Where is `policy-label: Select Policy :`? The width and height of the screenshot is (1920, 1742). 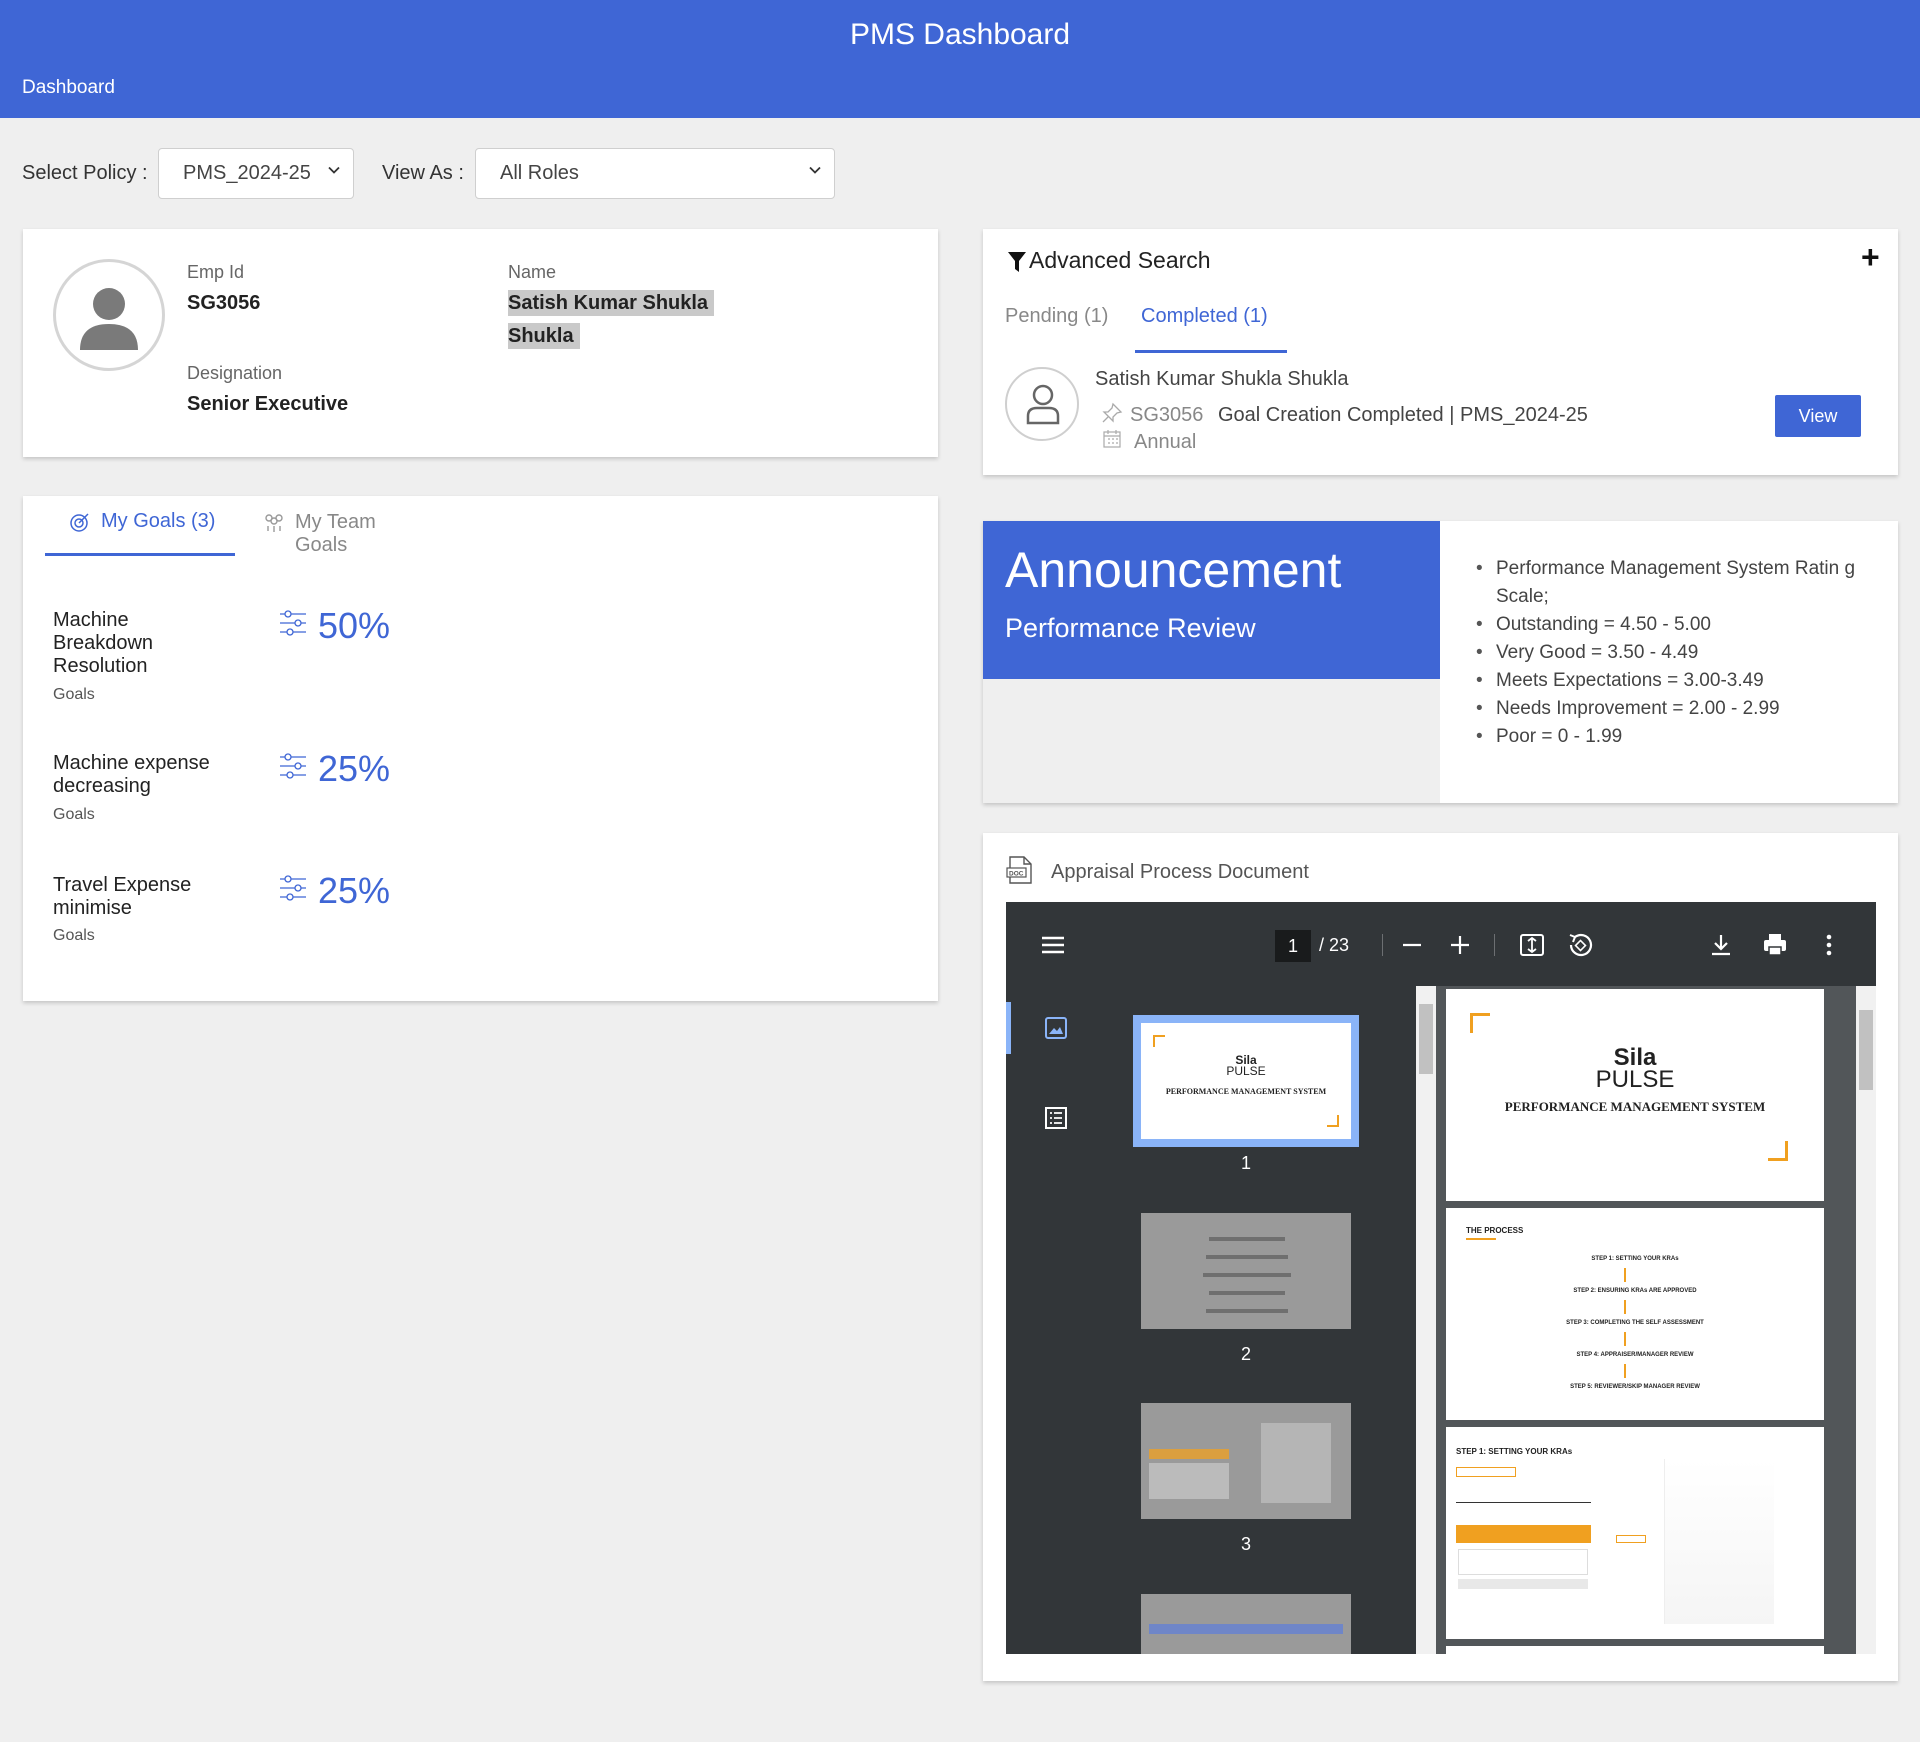
policy-label: Select Policy : is located at coordinates (85, 173).